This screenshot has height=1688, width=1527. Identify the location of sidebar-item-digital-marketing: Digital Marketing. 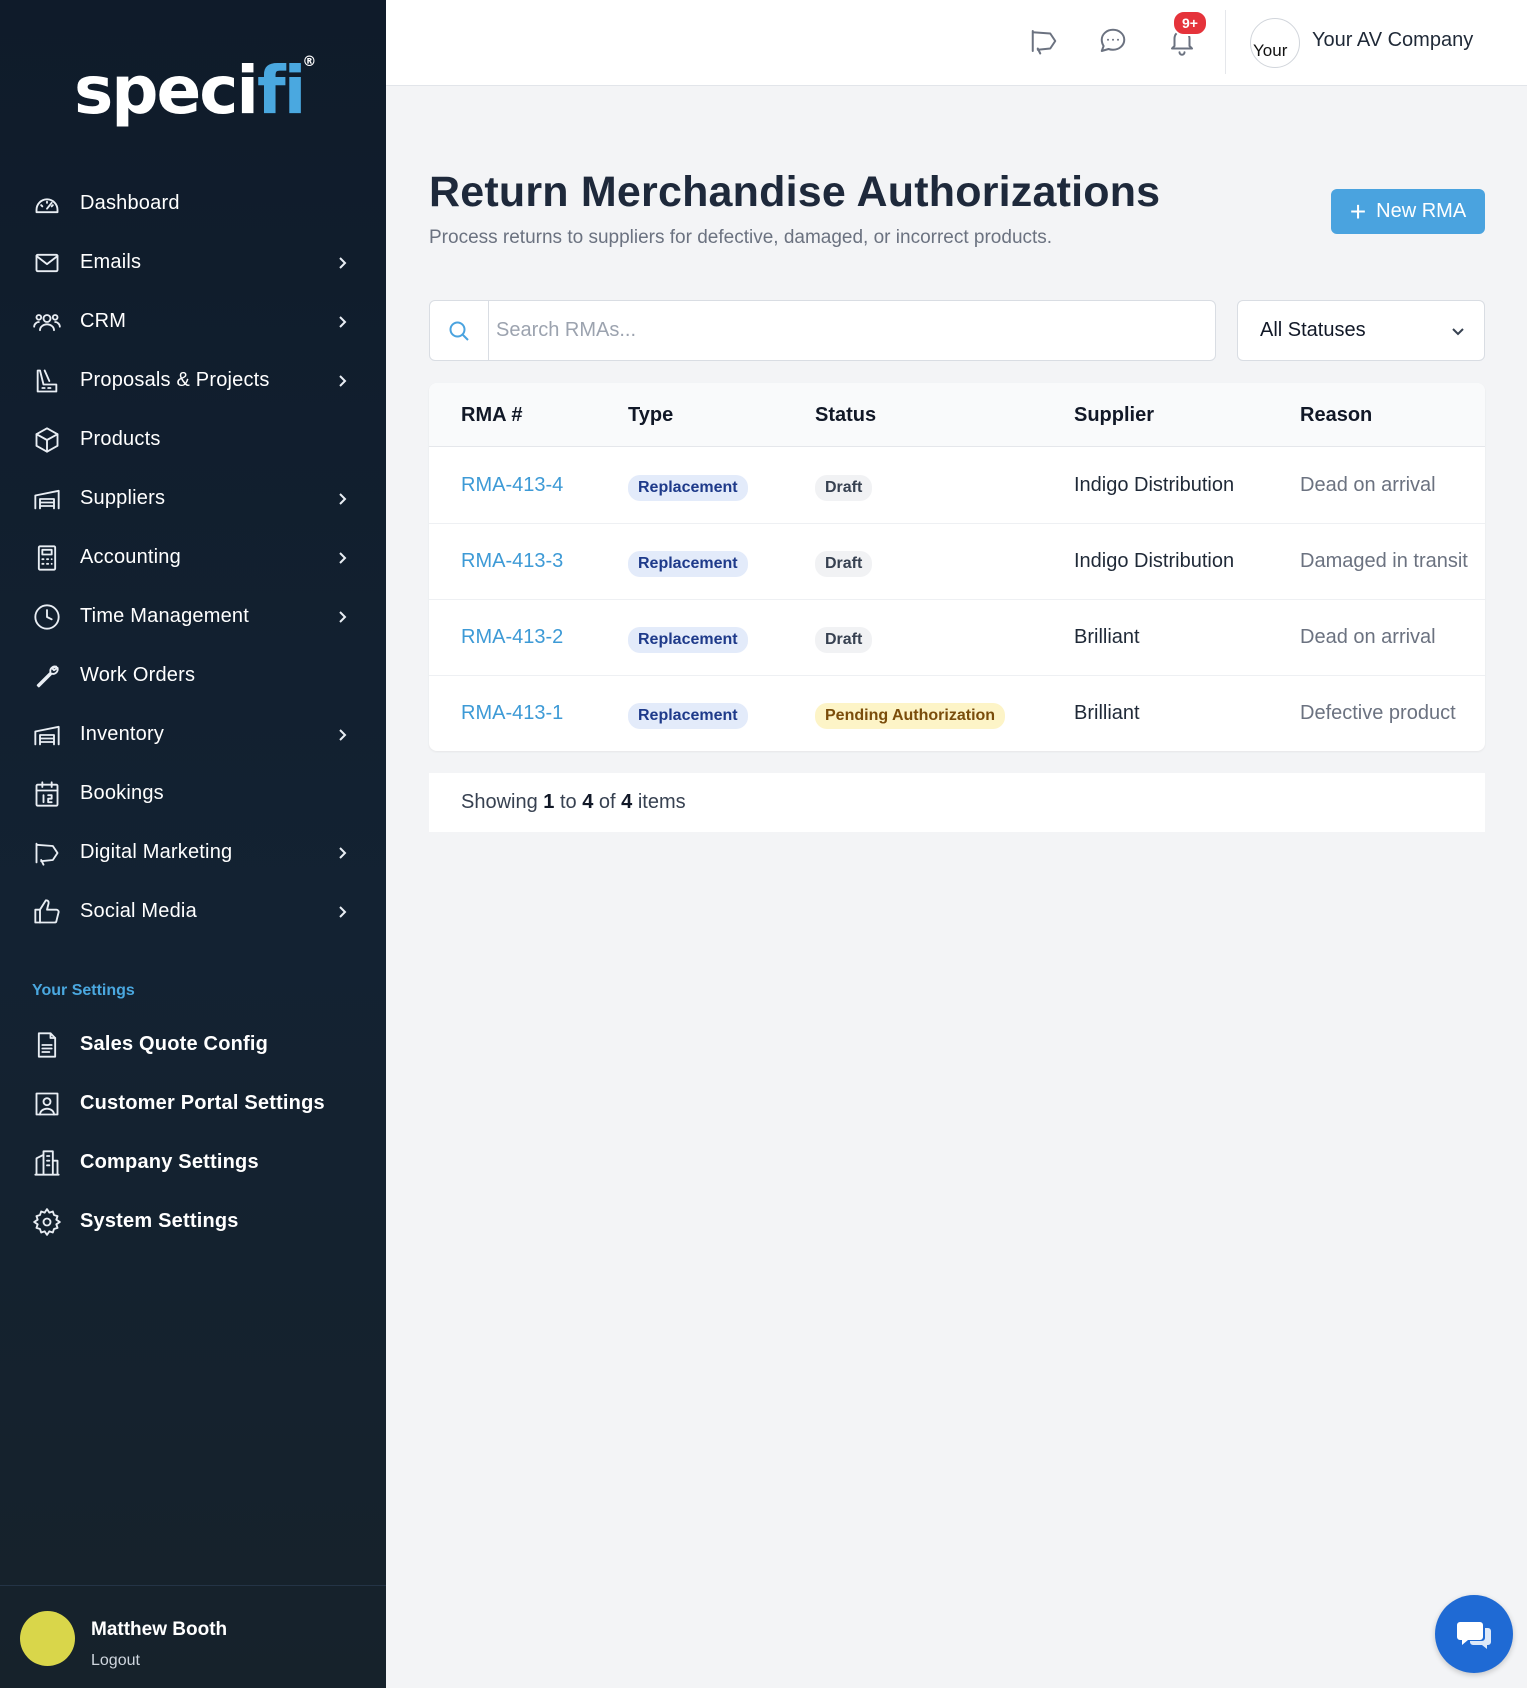
(193, 852).